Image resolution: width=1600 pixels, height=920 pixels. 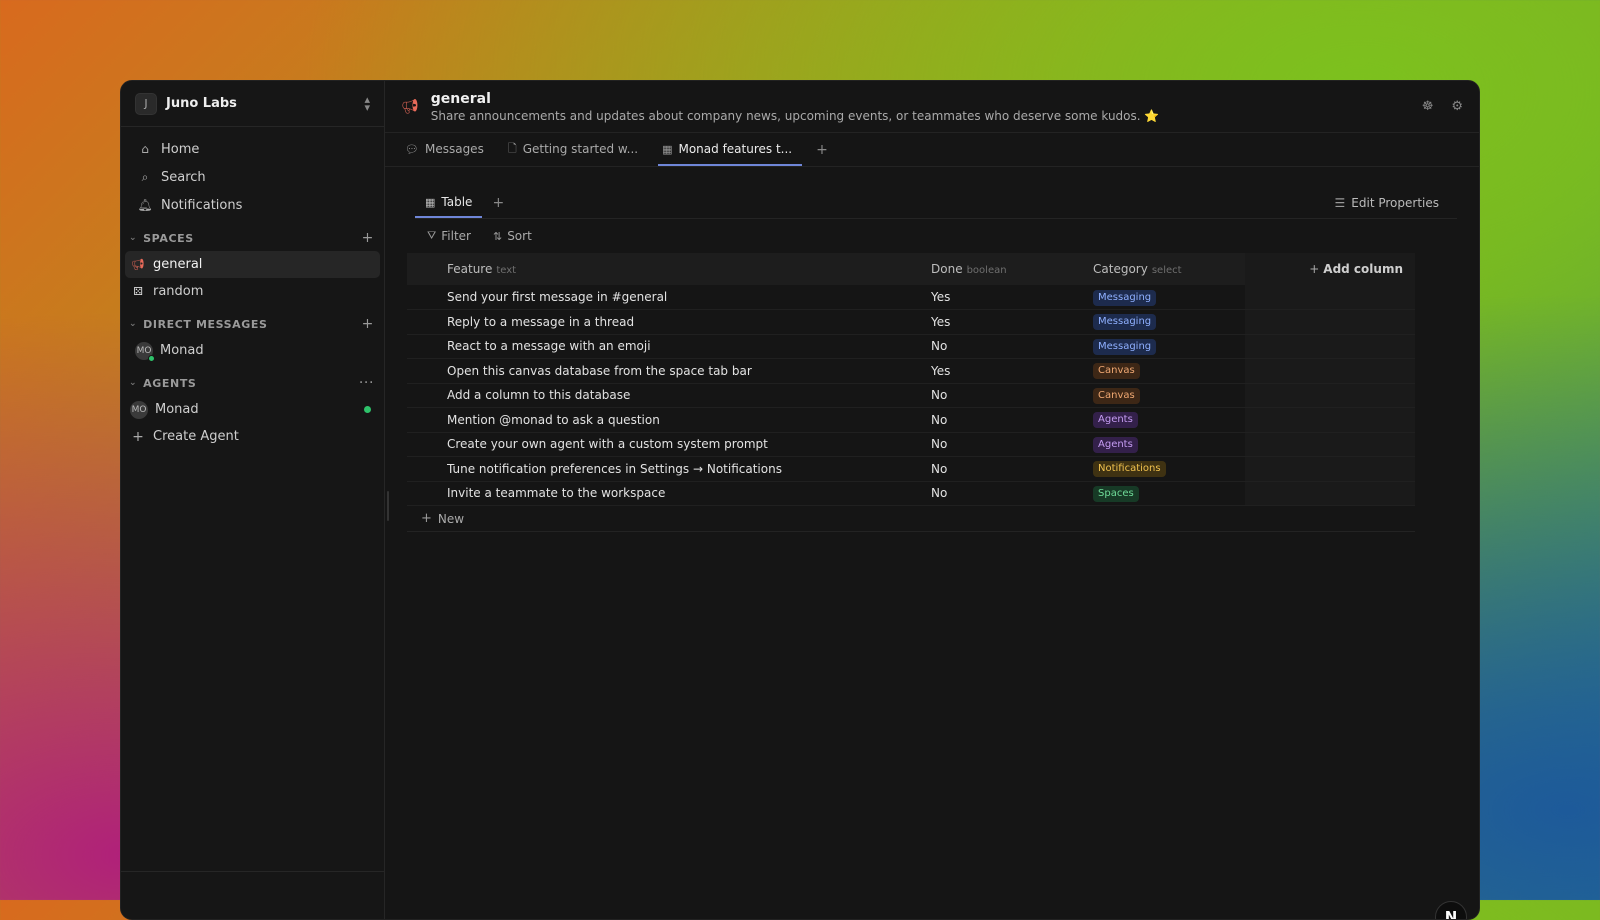 I want to click on filter-button: ⛛ Filter, so click(x=449, y=236).